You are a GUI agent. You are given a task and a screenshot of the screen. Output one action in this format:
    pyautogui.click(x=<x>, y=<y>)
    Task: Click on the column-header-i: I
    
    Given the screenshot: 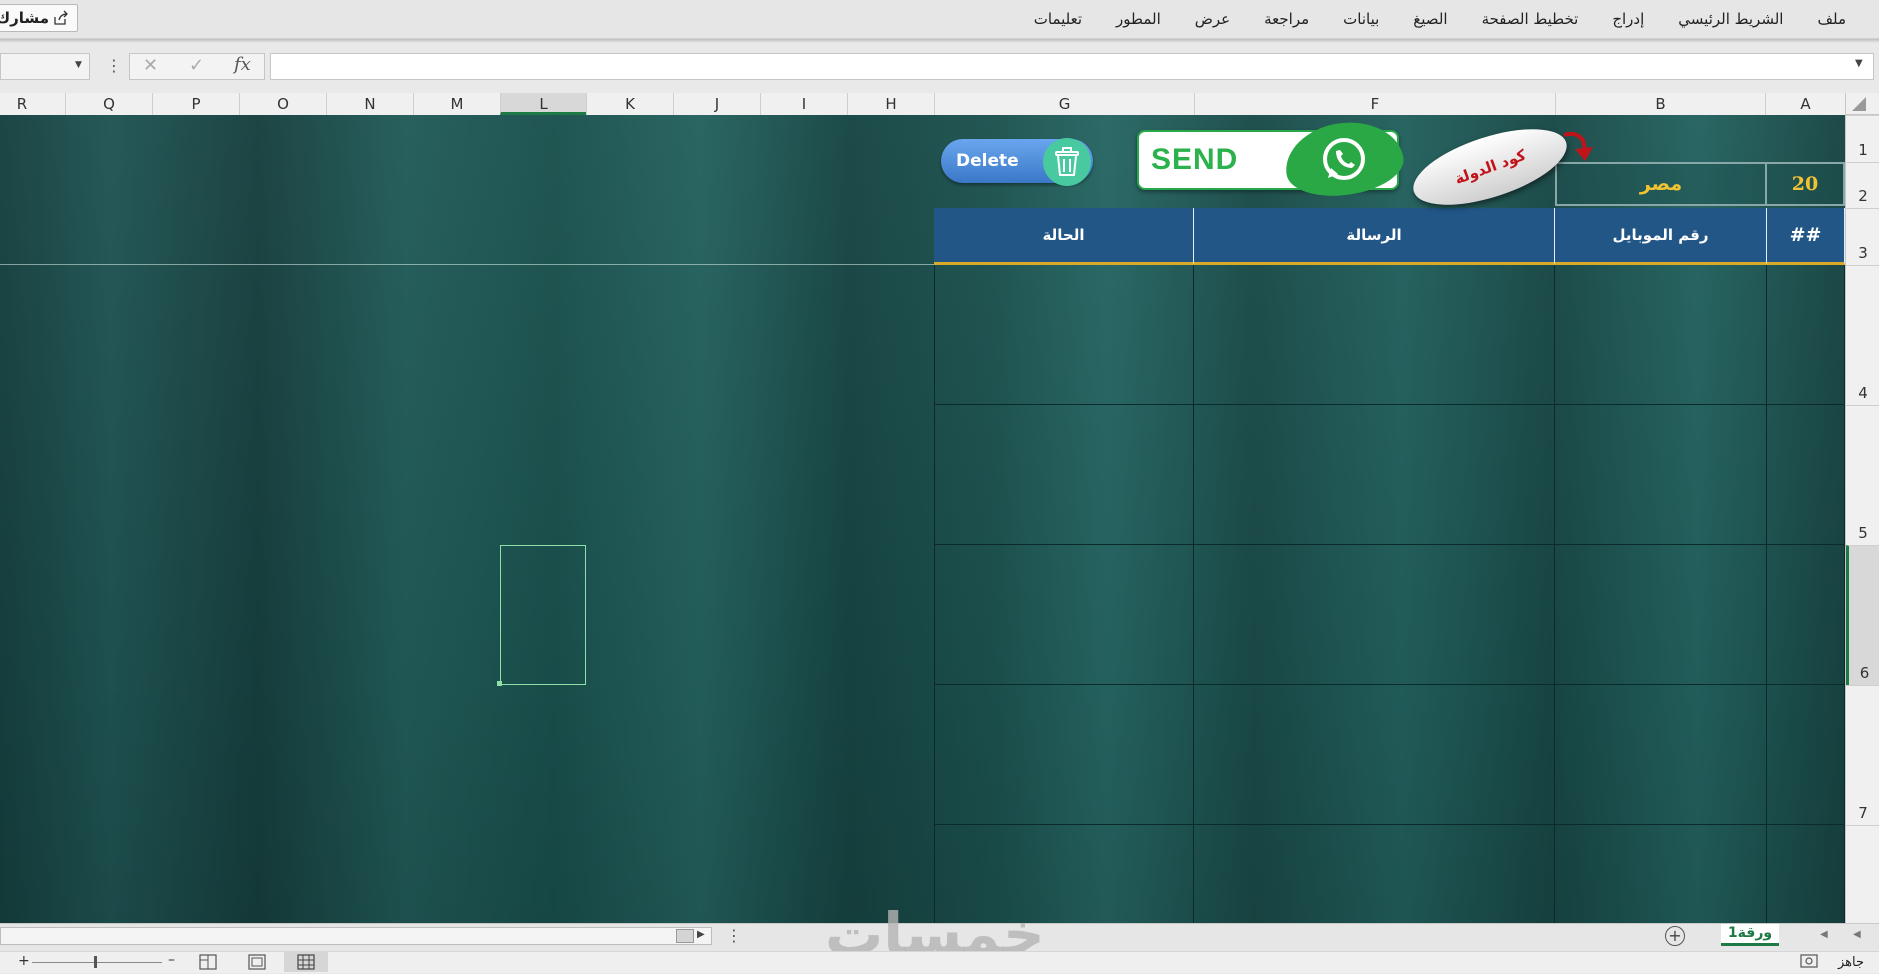 What is the action you would take?
    pyautogui.click(x=803, y=104)
    